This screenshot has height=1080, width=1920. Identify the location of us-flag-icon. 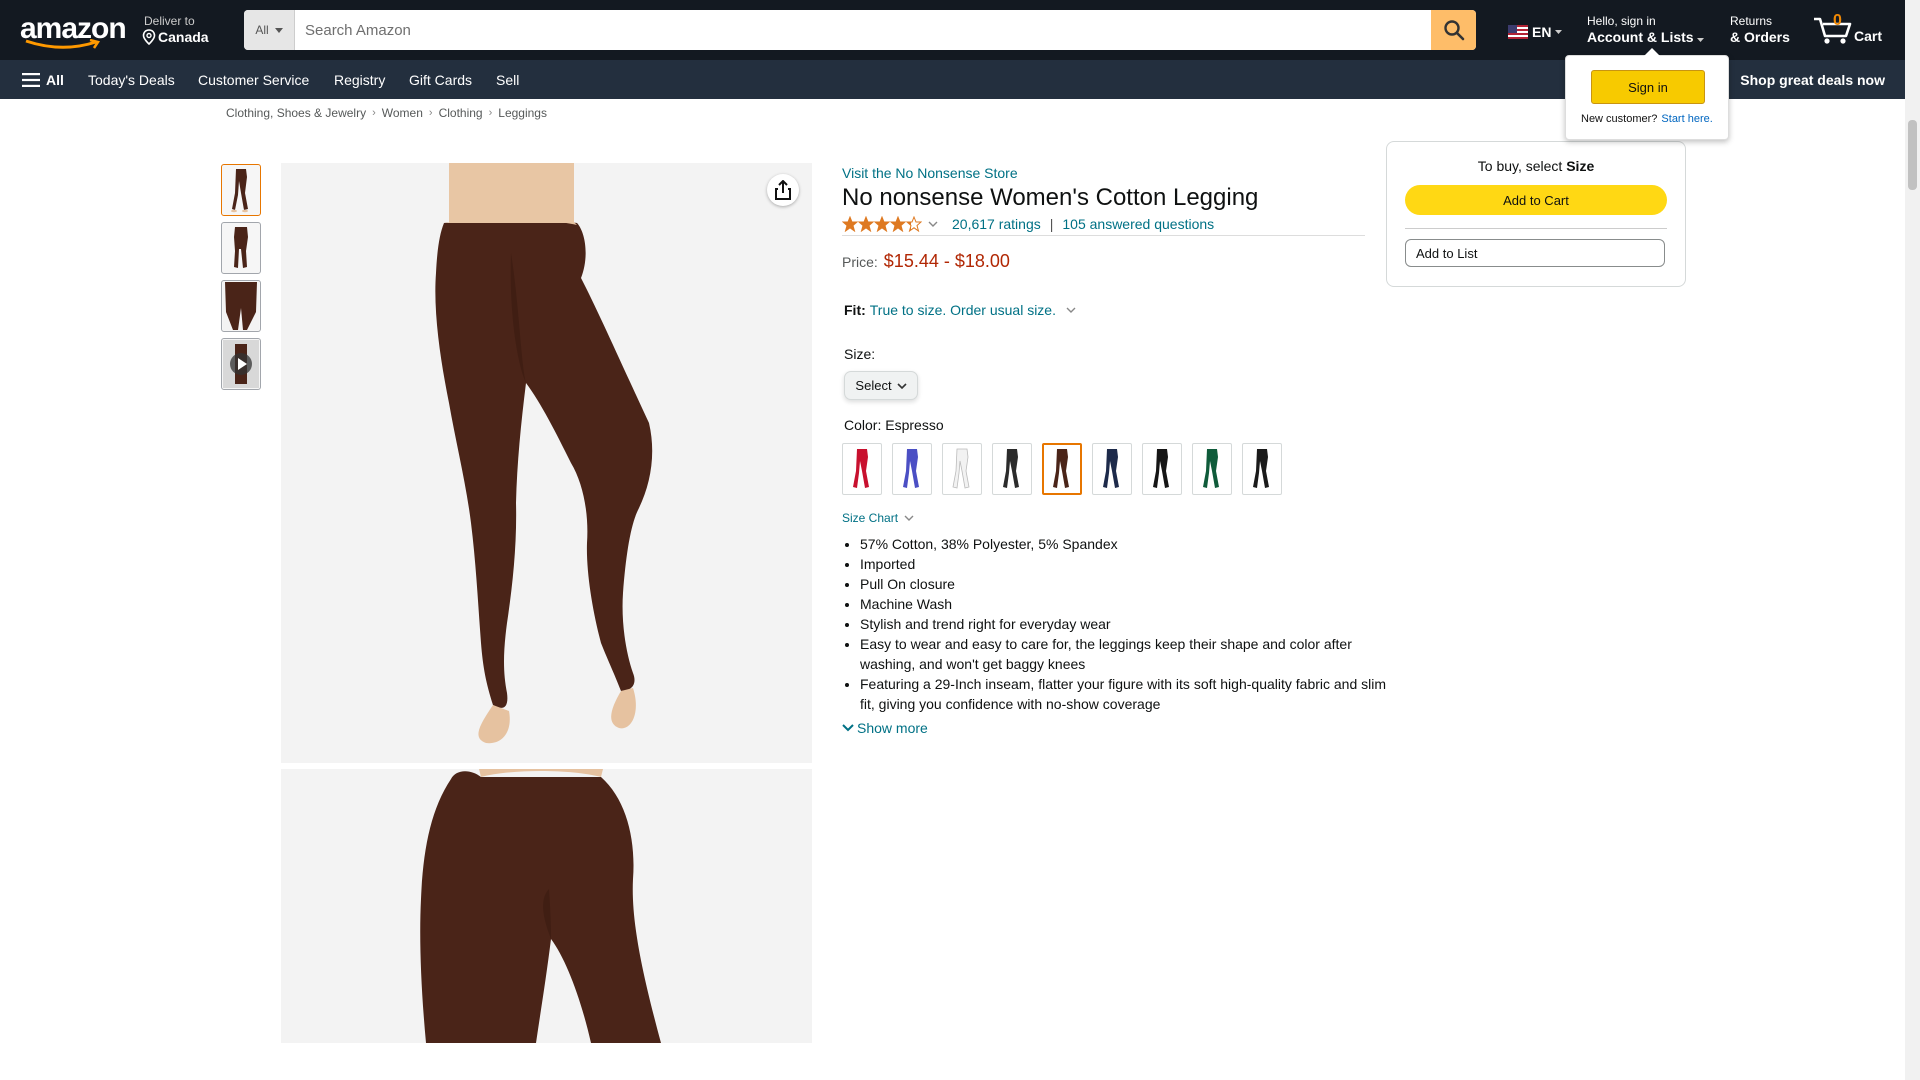
(1518, 32).